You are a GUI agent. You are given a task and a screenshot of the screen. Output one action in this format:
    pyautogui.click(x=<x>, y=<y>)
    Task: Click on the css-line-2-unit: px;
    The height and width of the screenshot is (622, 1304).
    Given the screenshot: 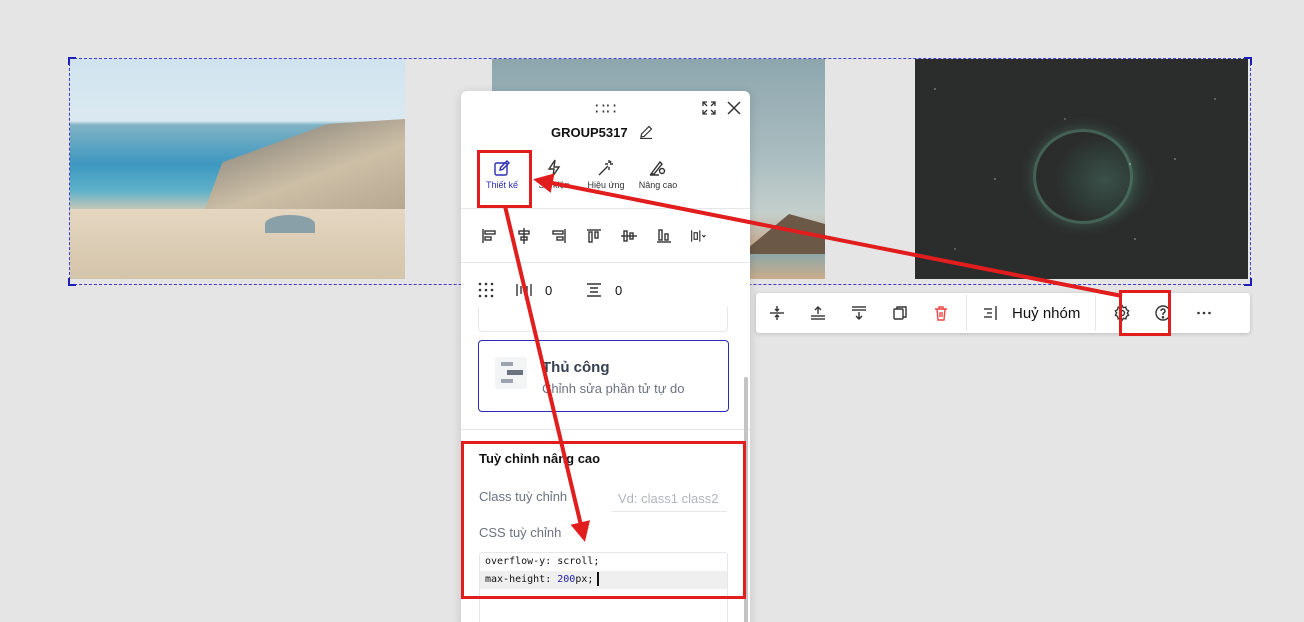 What is the action you would take?
    pyautogui.click(x=584, y=579)
    